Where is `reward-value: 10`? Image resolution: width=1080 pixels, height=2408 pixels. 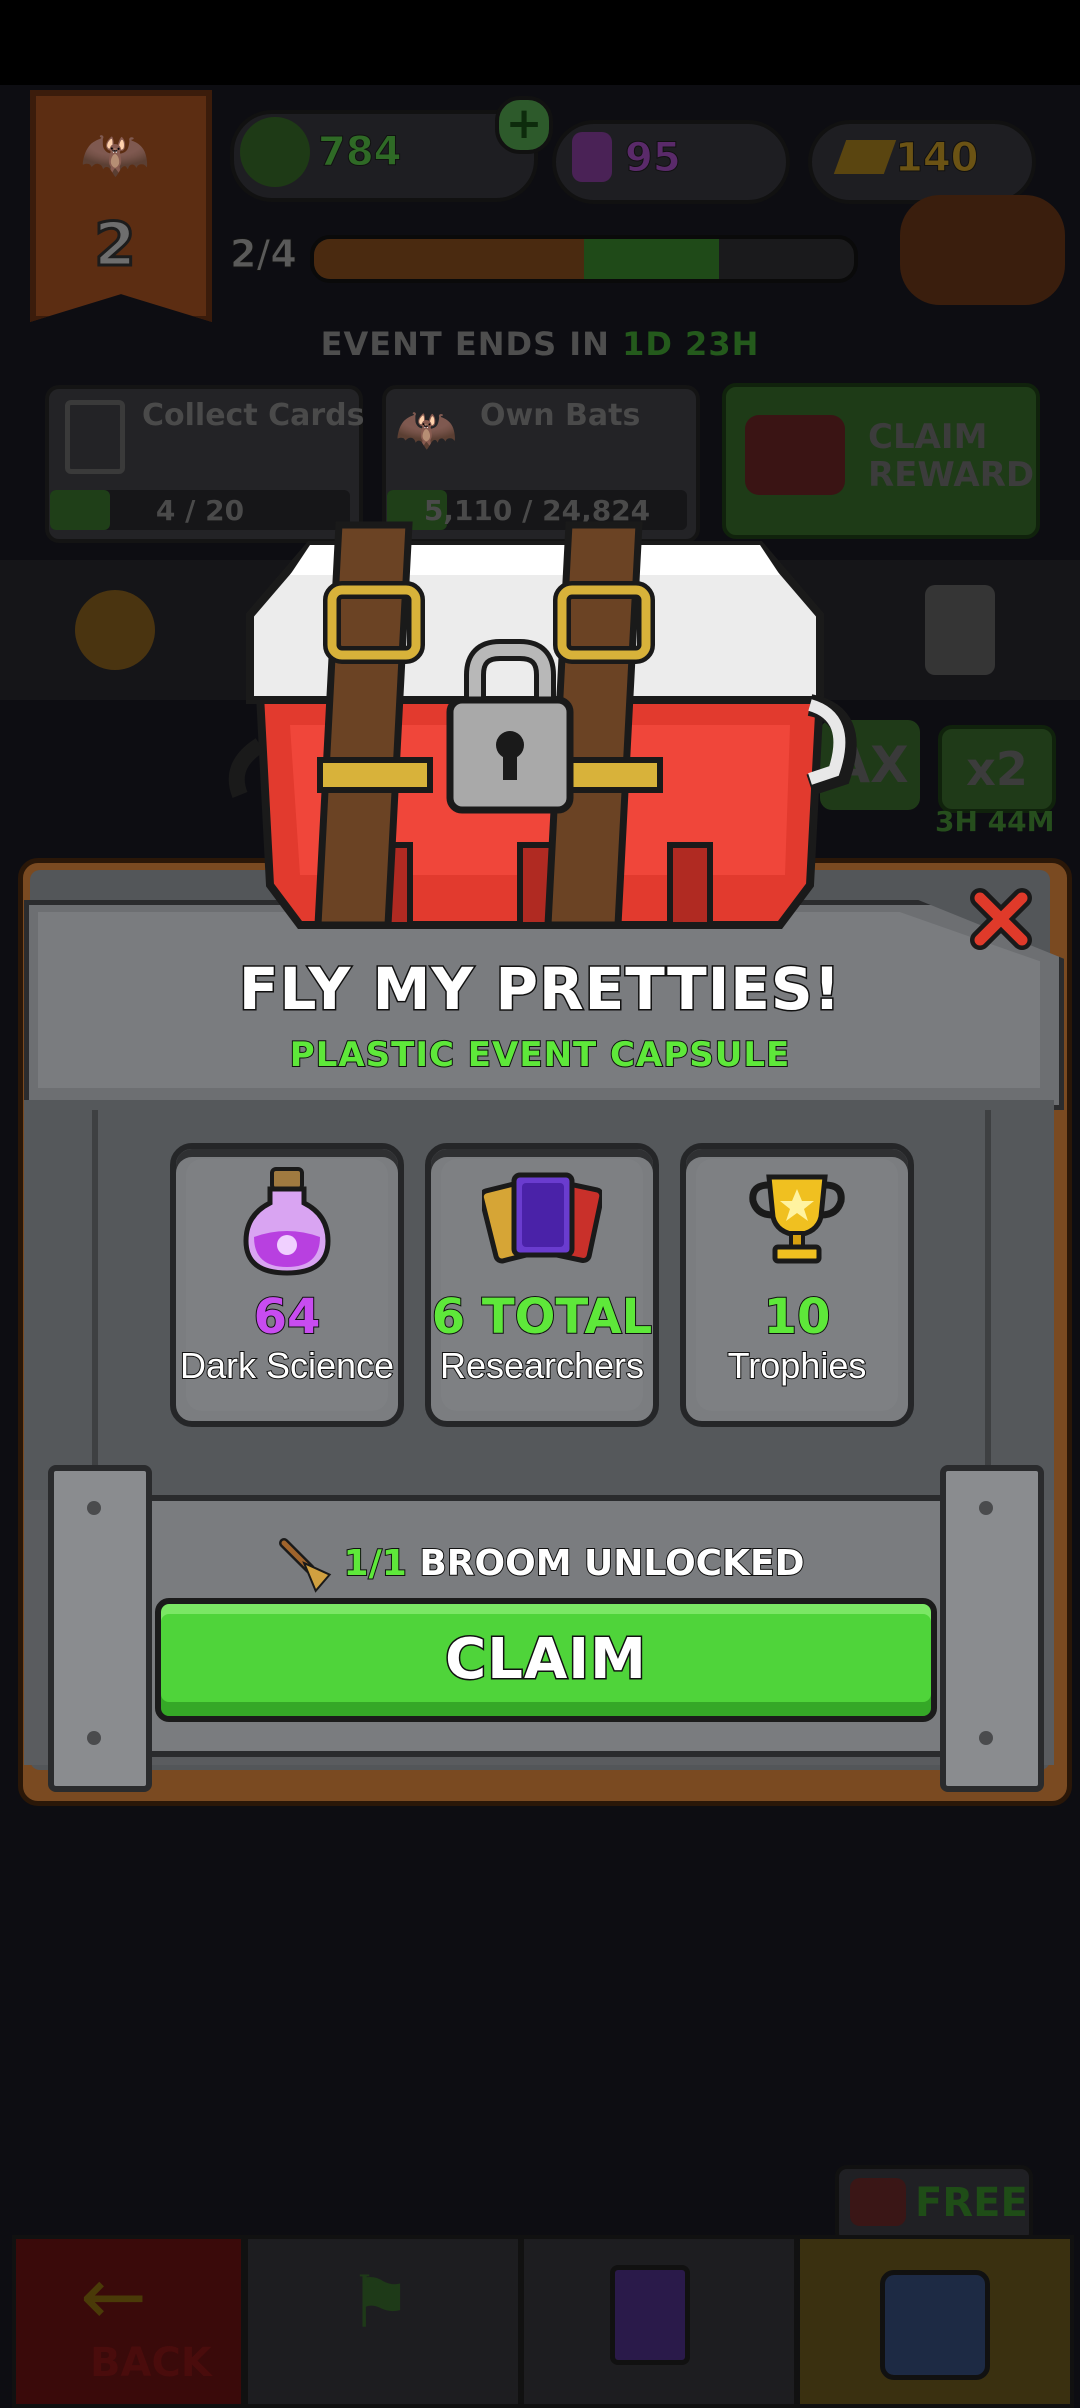 reward-value: 10 is located at coordinates (797, 1317).